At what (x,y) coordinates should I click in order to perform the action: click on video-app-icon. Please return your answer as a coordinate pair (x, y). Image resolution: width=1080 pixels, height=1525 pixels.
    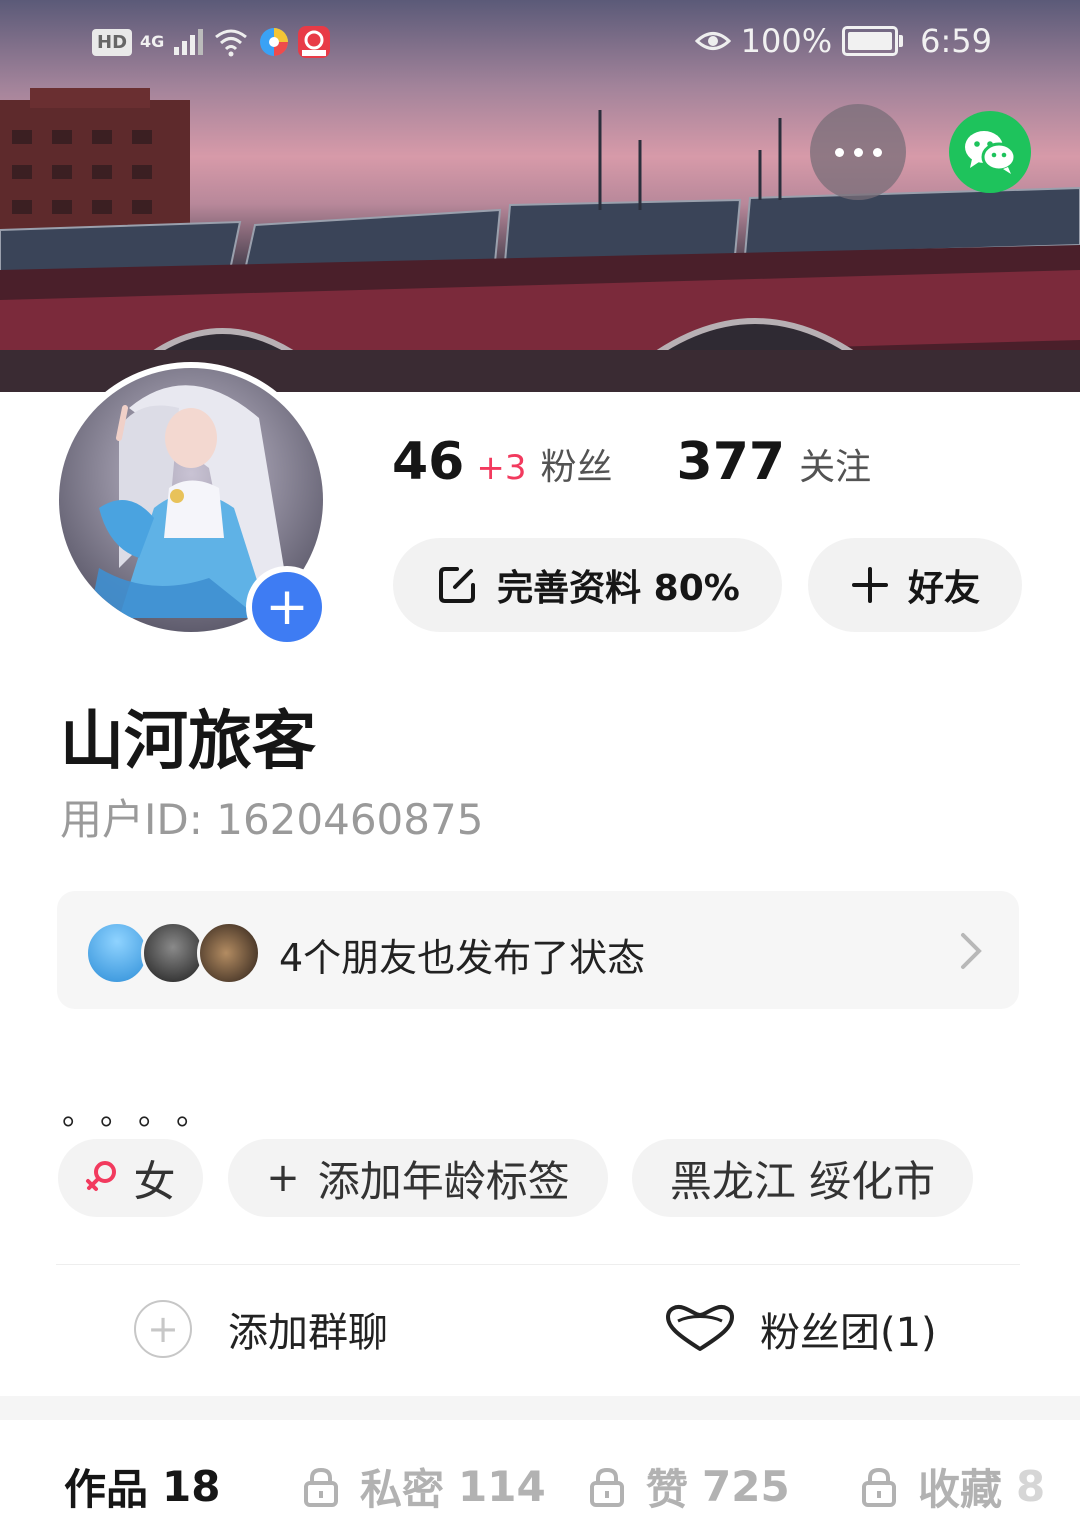
    Looking at the image, I should click on (314, 42).